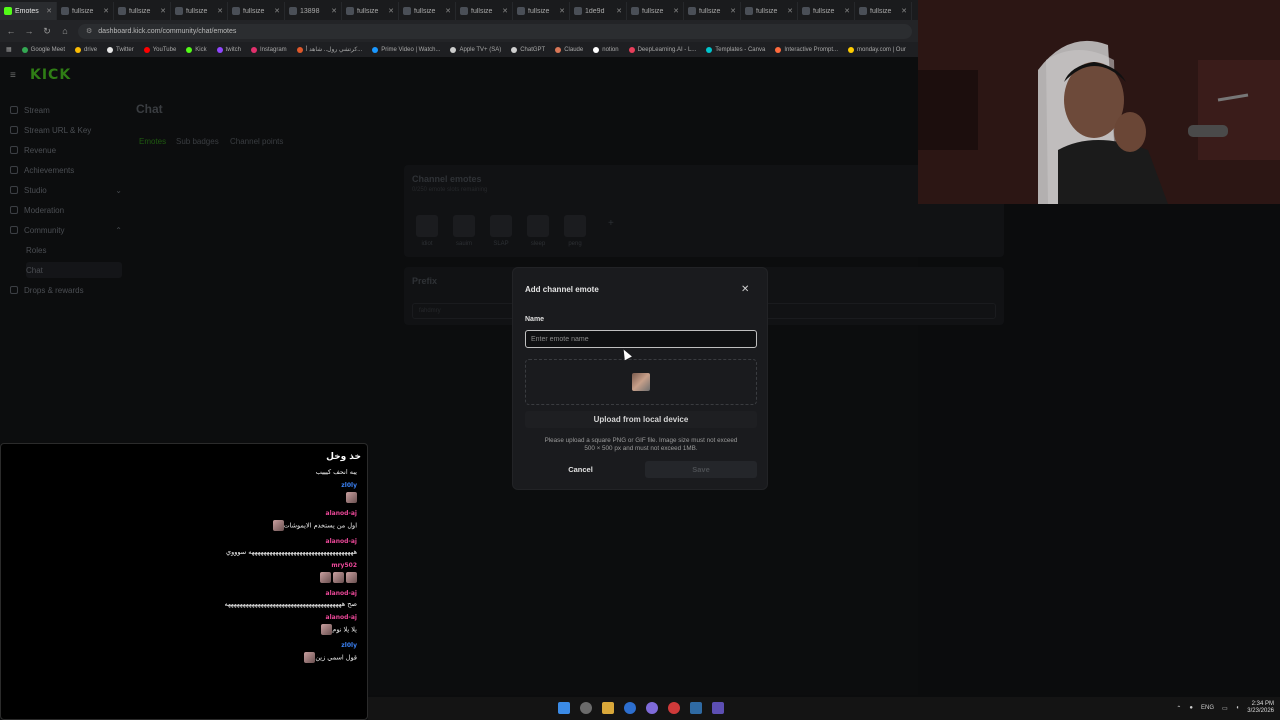 This screenshot has width=1280, height=720. I want to click on volume-icon: ◖, so click(1238, 708).